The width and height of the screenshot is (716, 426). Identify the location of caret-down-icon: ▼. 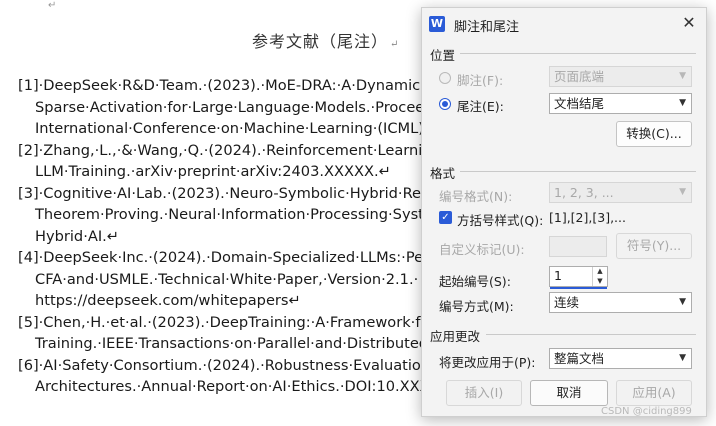
(600, 282).